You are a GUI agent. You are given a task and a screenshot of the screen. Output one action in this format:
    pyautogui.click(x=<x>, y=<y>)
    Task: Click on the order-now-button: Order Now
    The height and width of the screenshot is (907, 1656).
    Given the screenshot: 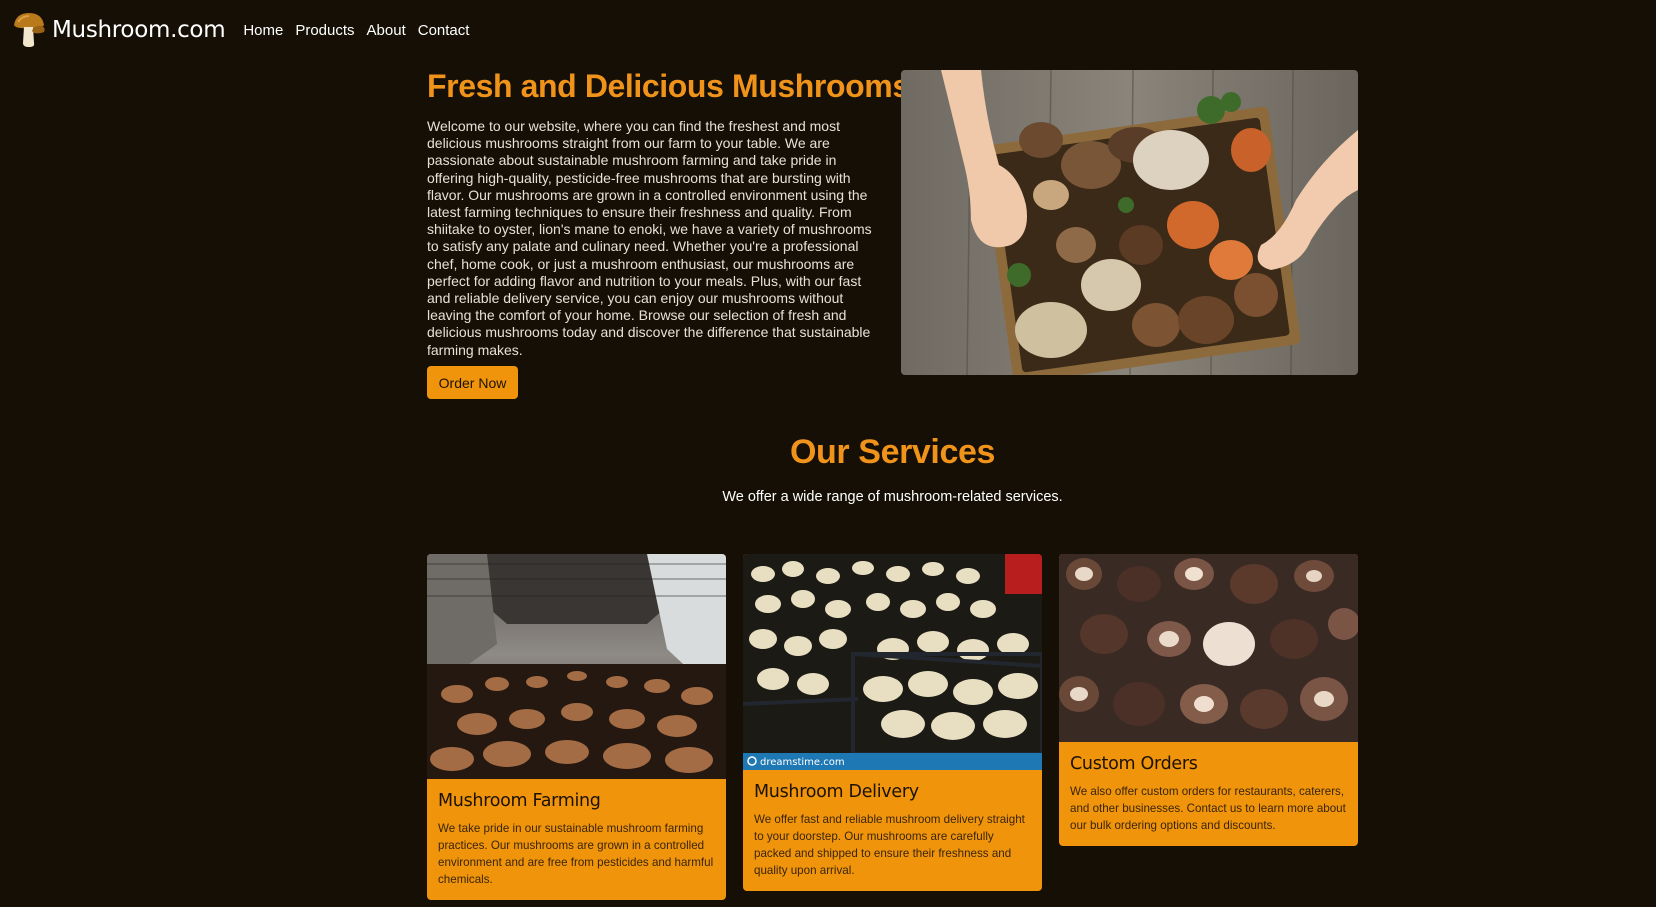 What is the action you would take?
    pyautogui.click(x=472, y=382)
    